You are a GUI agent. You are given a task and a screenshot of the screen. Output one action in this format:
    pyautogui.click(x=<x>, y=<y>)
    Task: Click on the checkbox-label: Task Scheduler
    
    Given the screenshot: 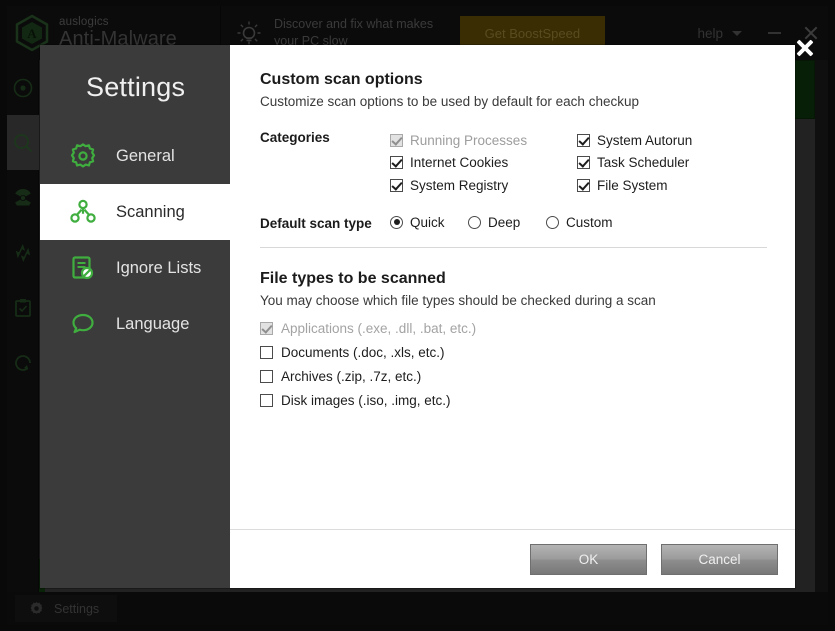 What is the action you would take?
    pyautogui.click(x=643, y=163)
    